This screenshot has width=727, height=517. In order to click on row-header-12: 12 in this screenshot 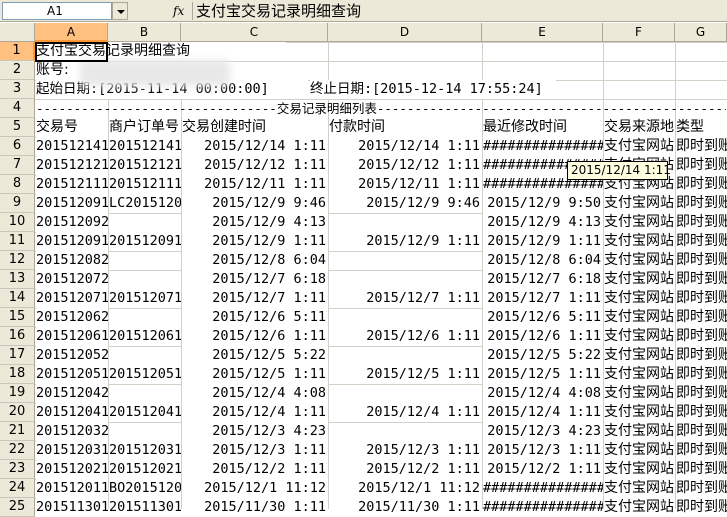, I will do `click(17, 260)`.